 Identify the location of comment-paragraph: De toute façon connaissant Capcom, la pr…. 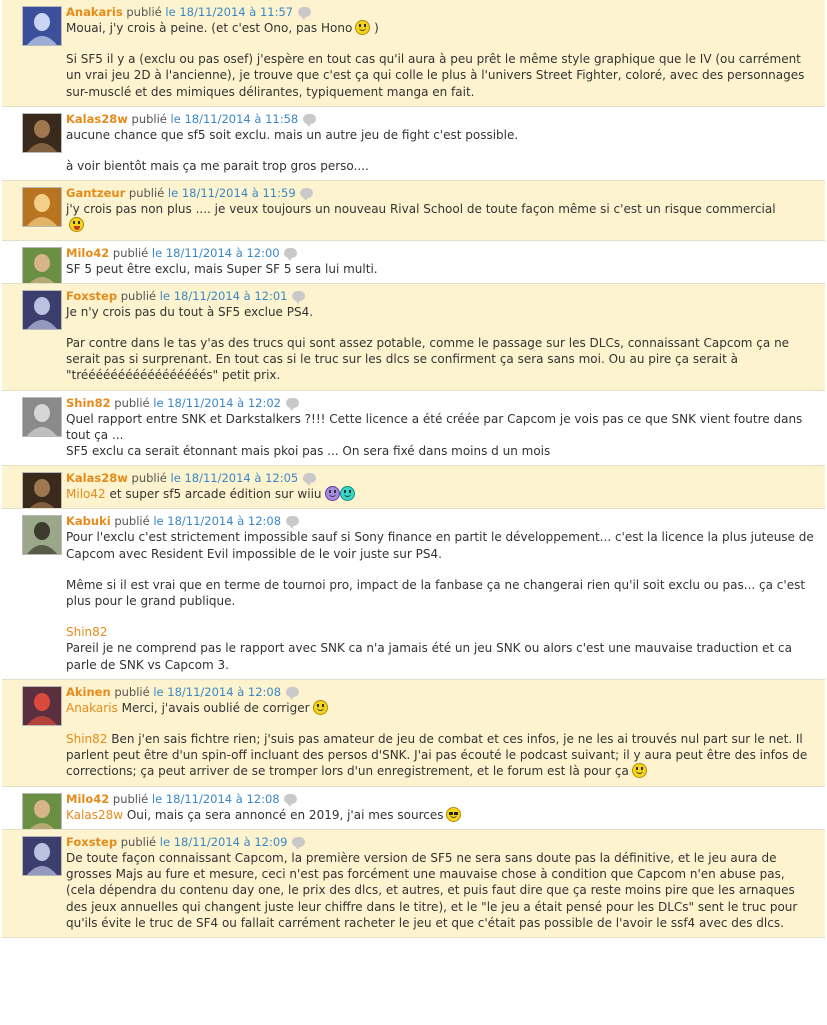
(432, 890).